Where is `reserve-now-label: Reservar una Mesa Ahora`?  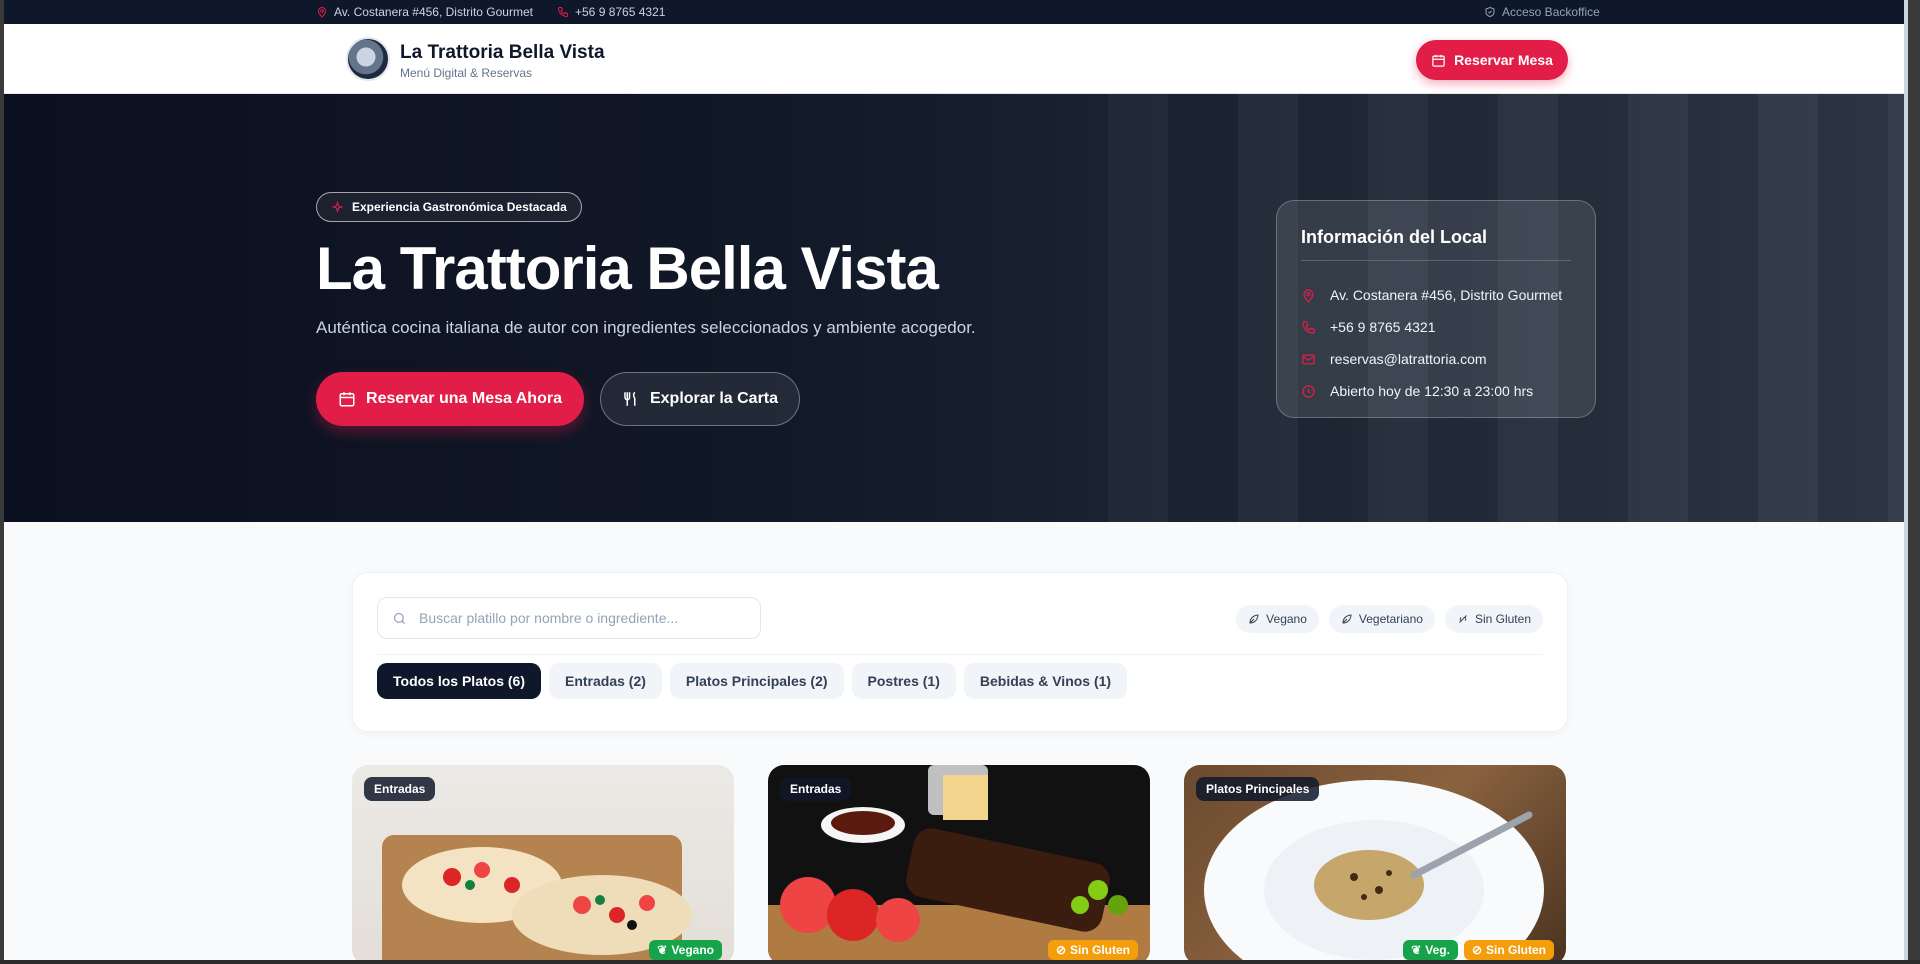 reserve-now-label: Reservar una Mesa Ahora is located at coordinates (464, 398).